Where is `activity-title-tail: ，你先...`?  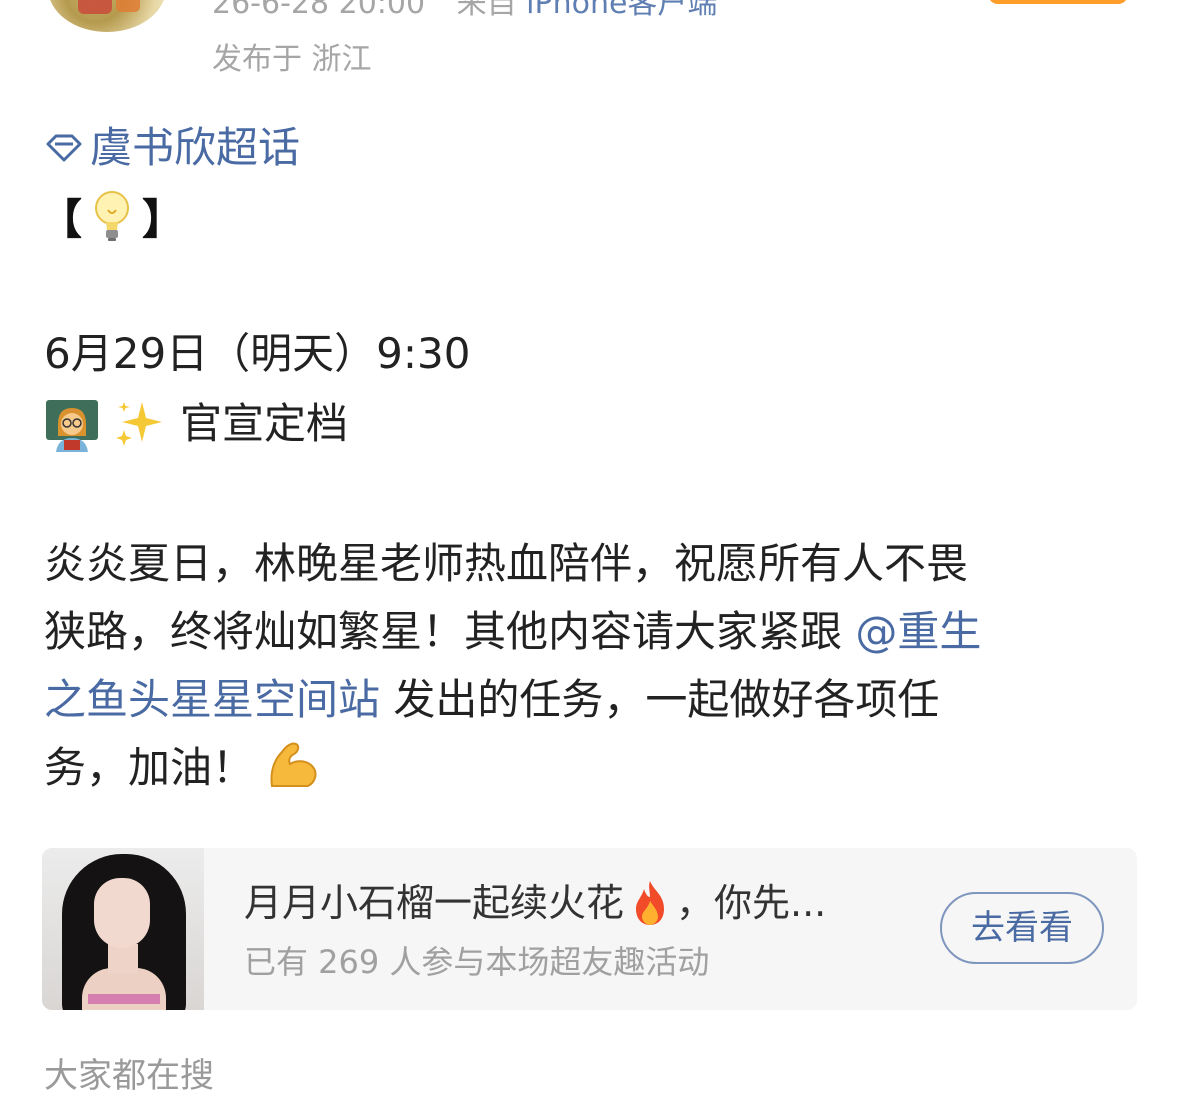 activity-title-tail: ，你先... is located at coordinates (751, 903).